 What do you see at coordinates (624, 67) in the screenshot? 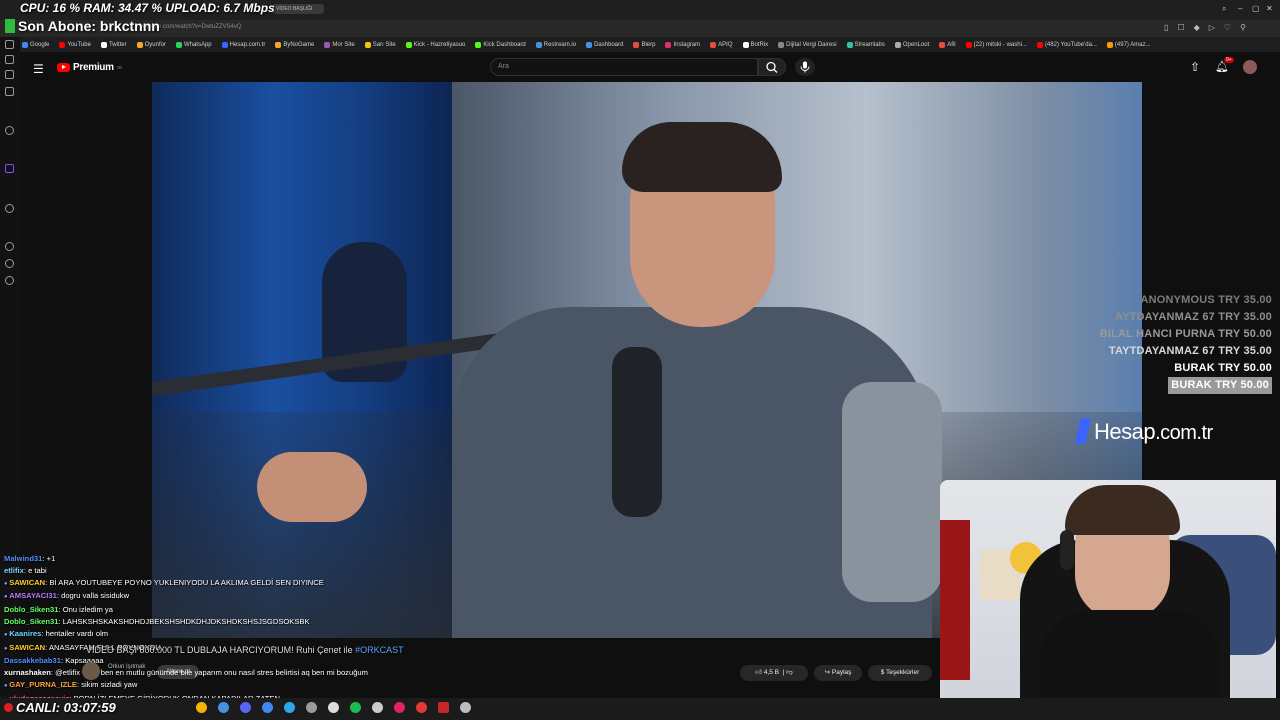
I see `search-input: Ara` at bounding box center [624, 67].